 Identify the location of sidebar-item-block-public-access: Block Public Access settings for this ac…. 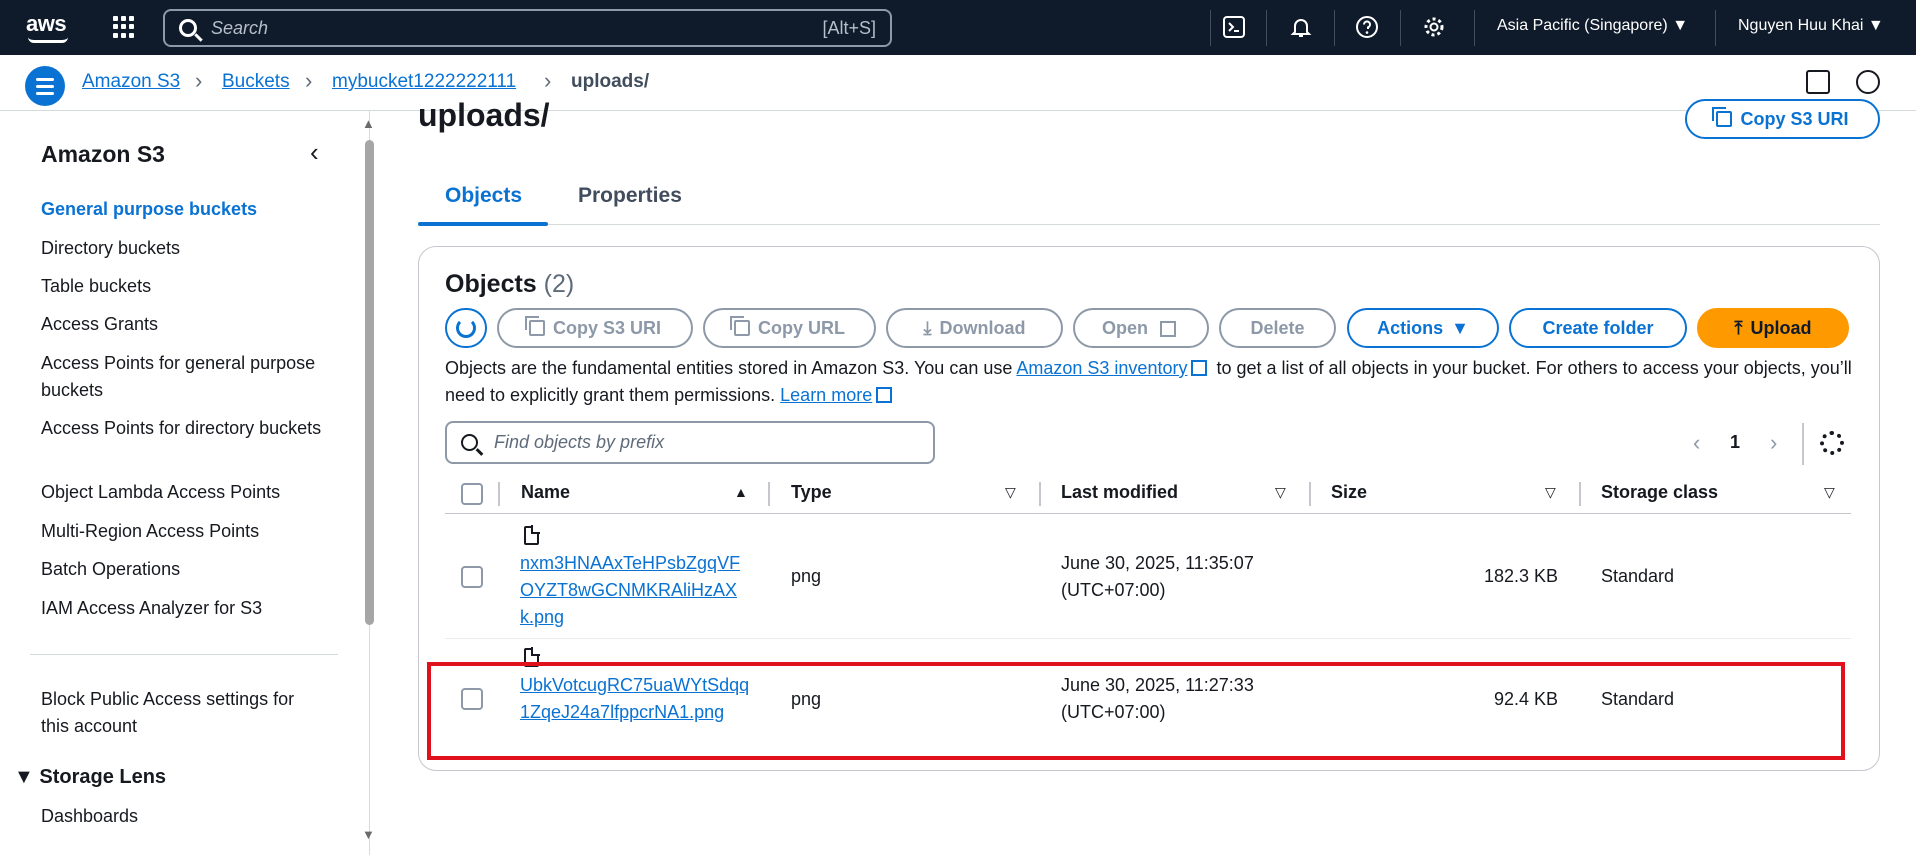
(183, 713).